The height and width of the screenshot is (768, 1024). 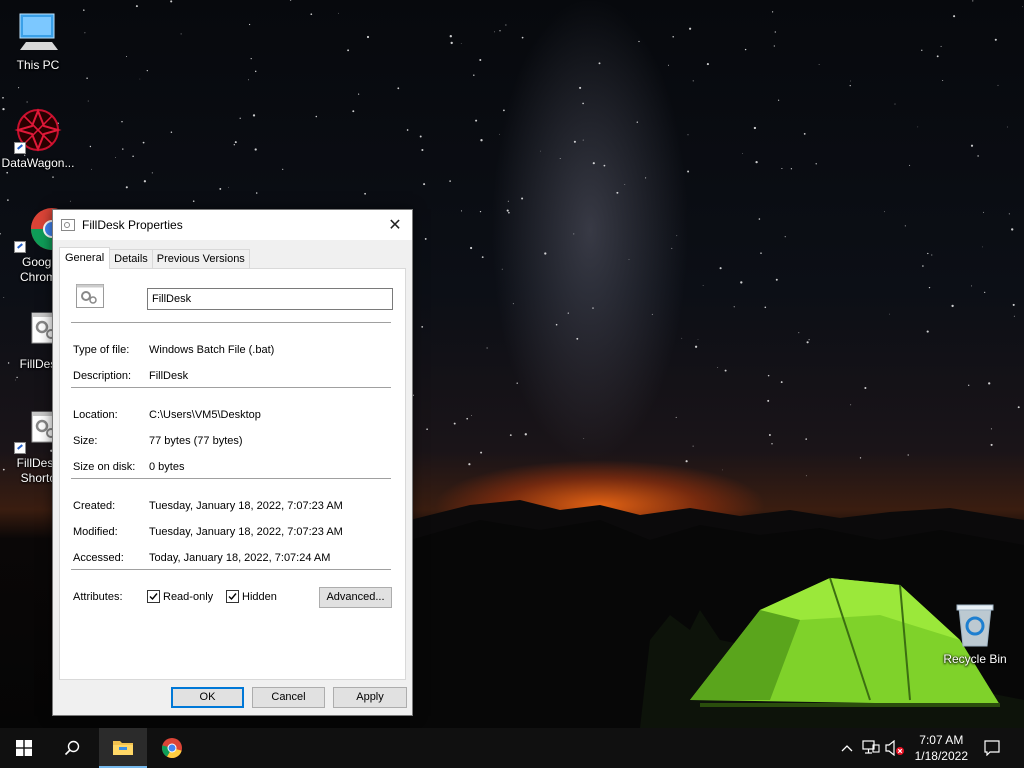 I want to click on cancel-button: Cancel, so click(x=288, y=697).